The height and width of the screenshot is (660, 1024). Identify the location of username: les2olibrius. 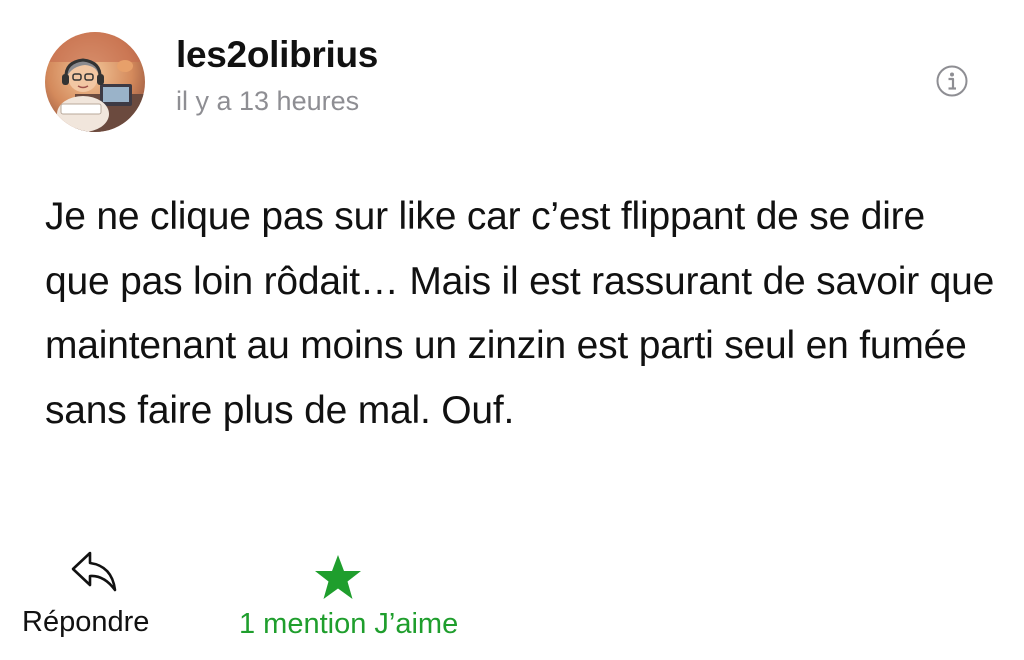
(277, 55).